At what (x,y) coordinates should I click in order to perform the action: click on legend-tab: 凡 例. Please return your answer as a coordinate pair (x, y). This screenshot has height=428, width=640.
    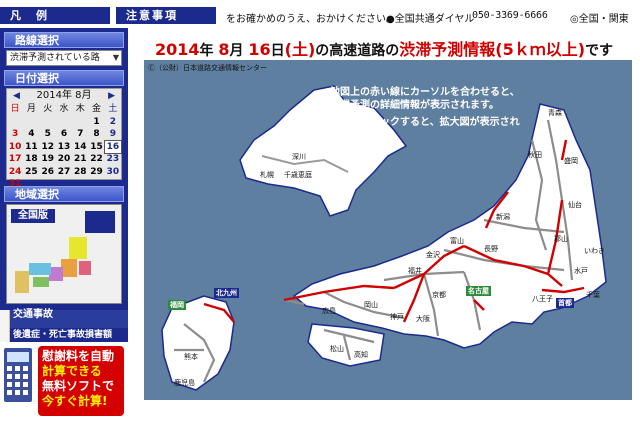
    Looking at the image, I should click on (55, 15).